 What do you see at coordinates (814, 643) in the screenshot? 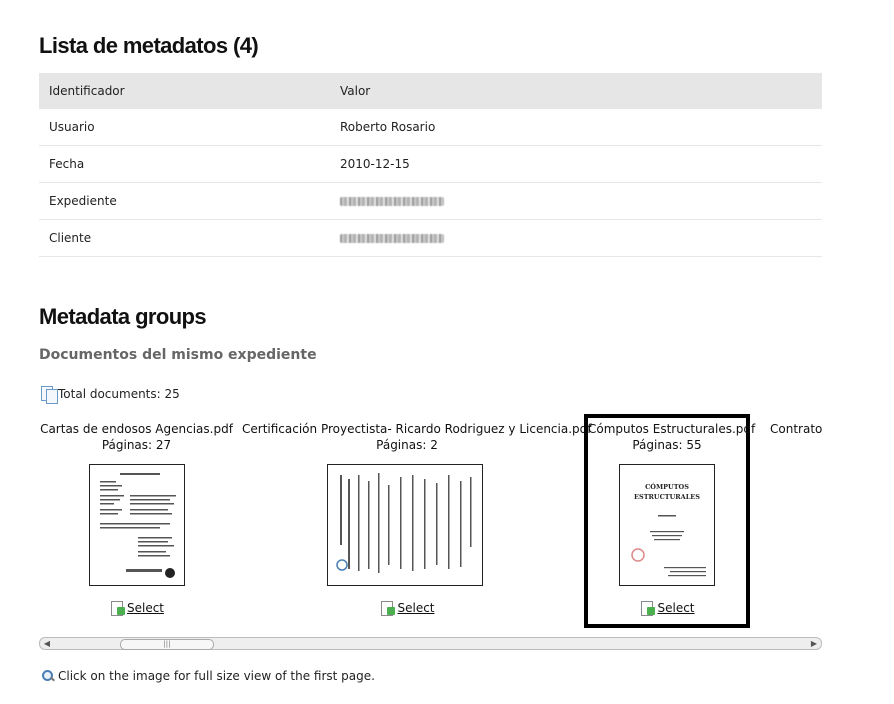
I see `scroll-right-icon: ▶` at bounding box center [814, 643].